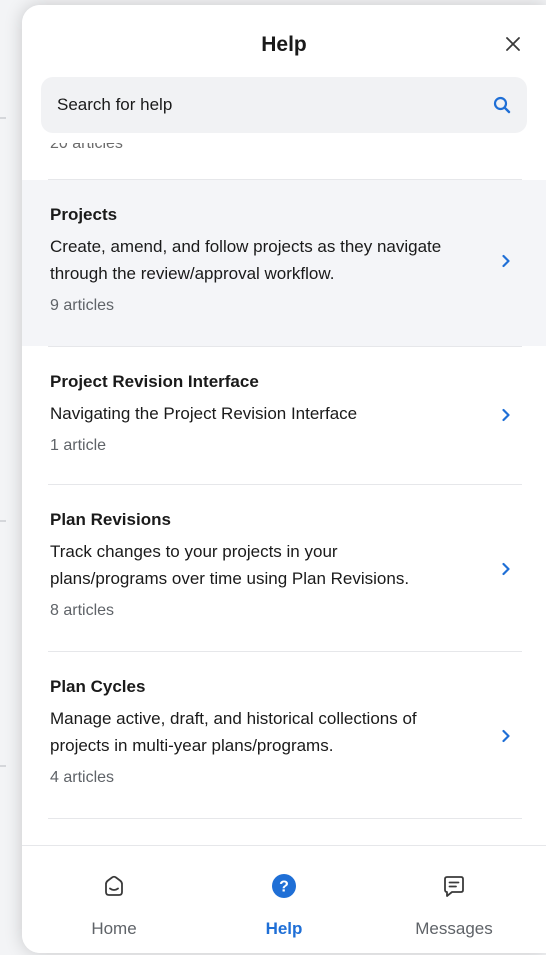 The height and width of the screenshot is (955, 546). Describe the element at coordinates (273, 105) in the screenshot. I see `search-input` at that location.